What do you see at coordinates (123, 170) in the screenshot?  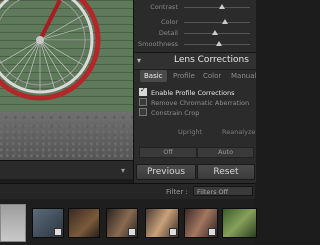 I see `chevron-down-icon: ▾` at bounding box center [123, 170].